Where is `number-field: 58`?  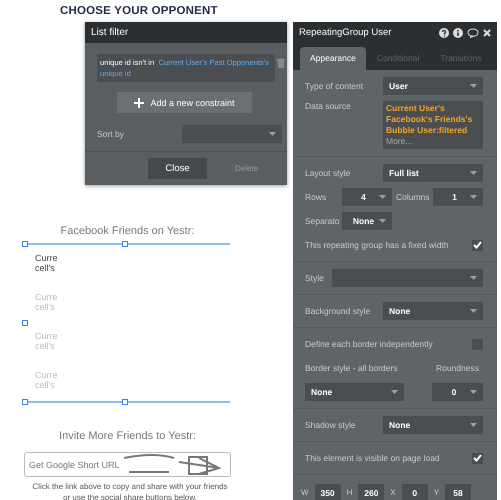
number-field: 58 is located at coordinates (458, 492).